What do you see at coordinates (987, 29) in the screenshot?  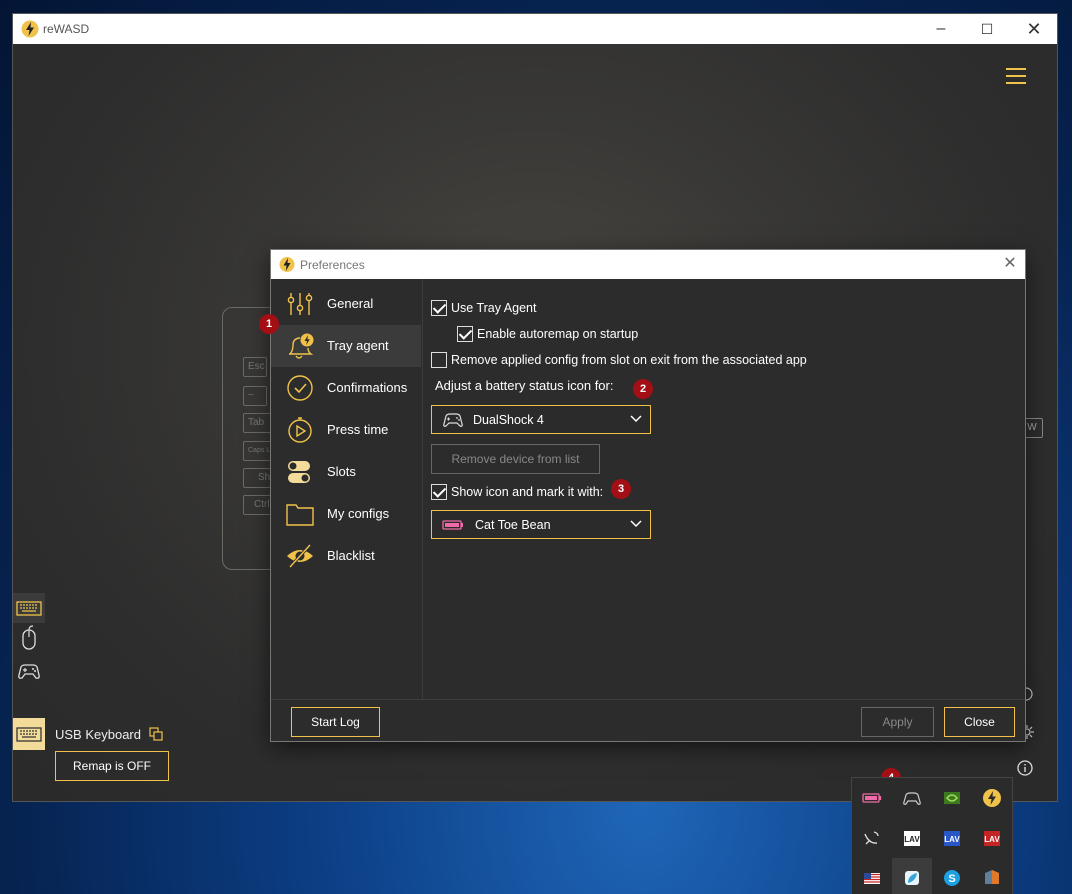 I see `maximize-button: ☐` at bounding box center [987, 29].